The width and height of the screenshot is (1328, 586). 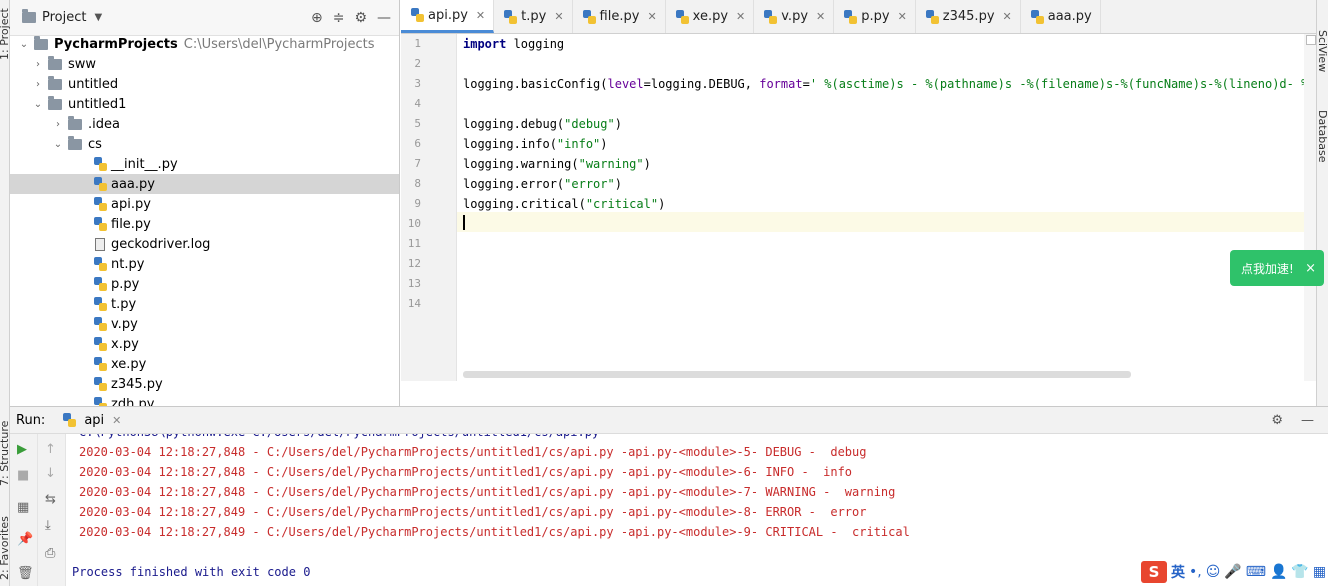 I want to click on code-line: logging.error("error"), so click(x=542, y=184).